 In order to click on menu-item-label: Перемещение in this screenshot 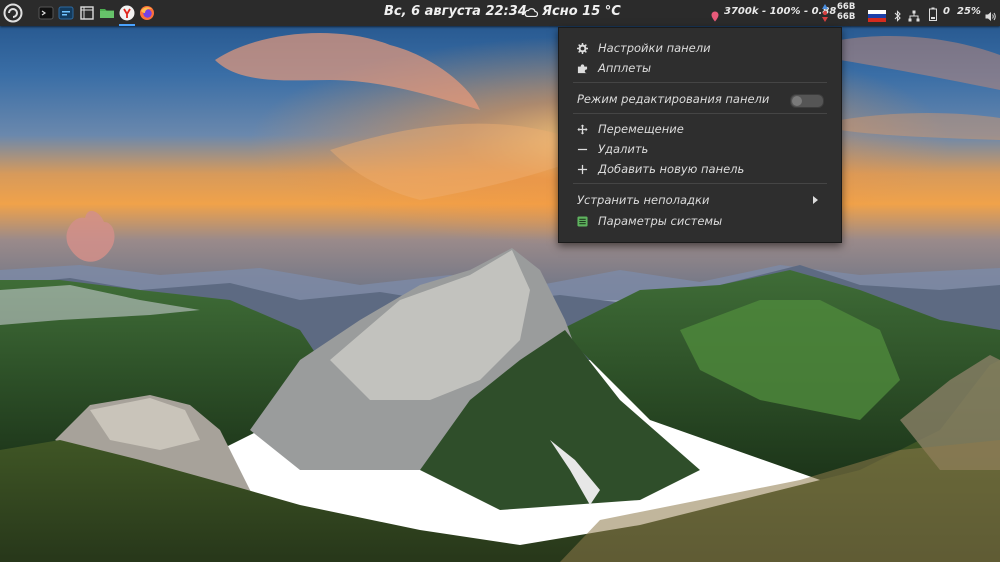, I will do `click(641, 129)`.